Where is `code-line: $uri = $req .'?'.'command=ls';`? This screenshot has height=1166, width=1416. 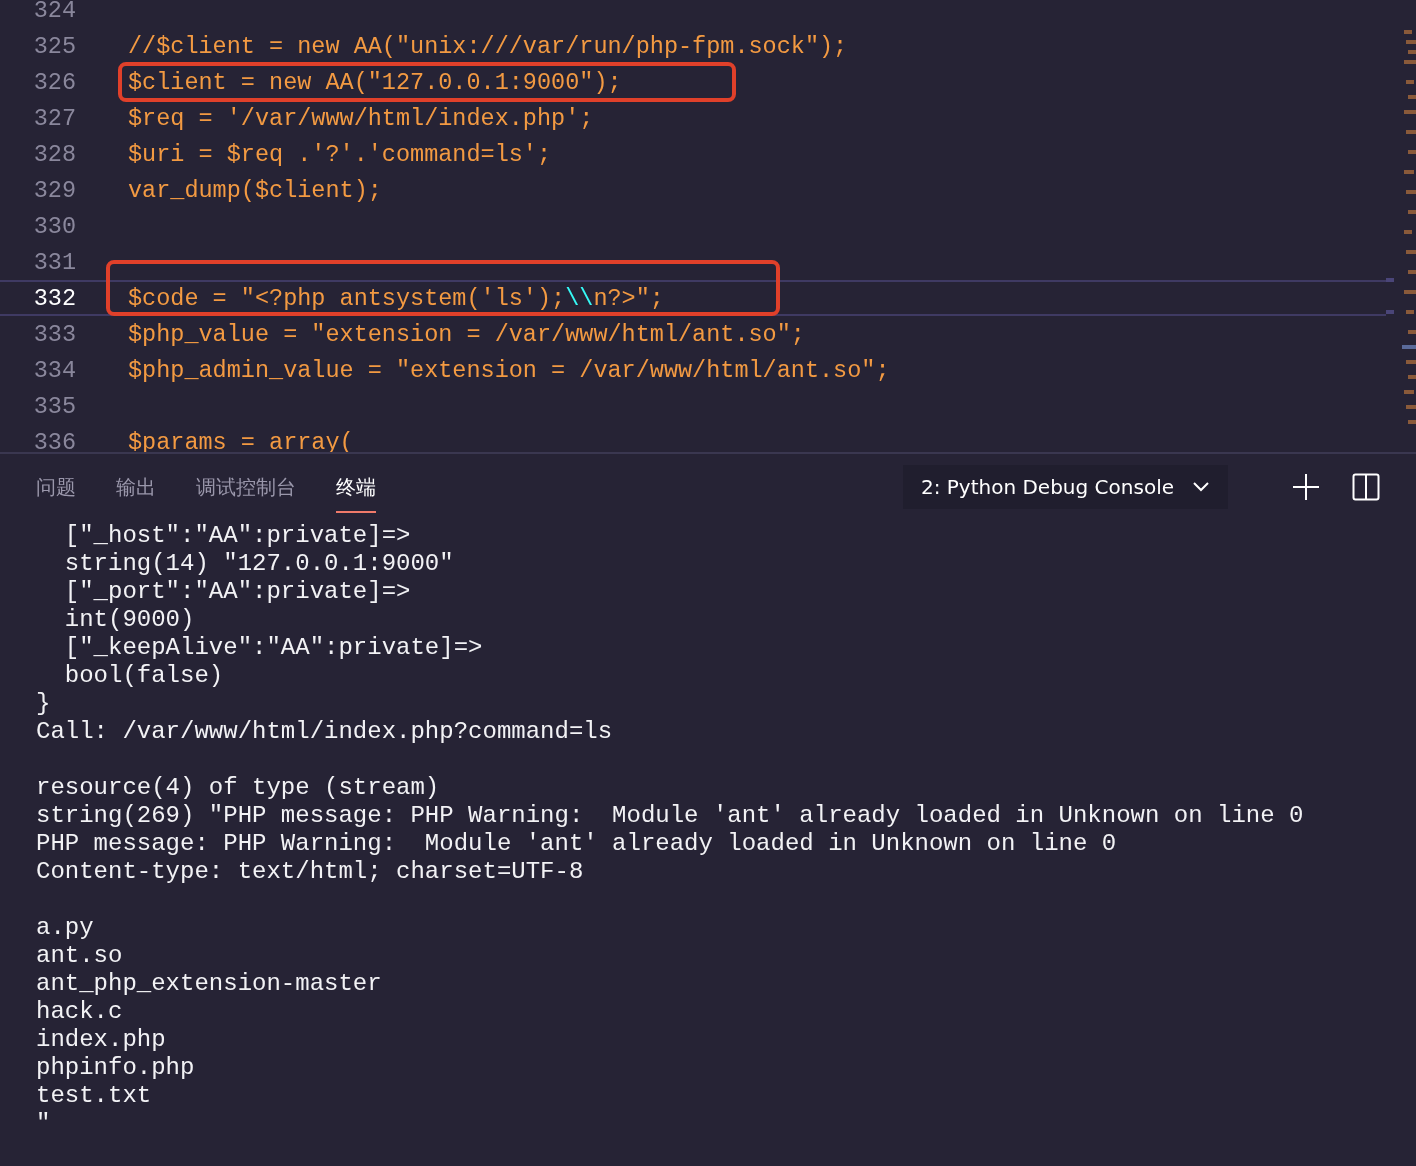
code-line: $uri = $req .'?'.'command=ls'; is located at coordinates (340, 154).